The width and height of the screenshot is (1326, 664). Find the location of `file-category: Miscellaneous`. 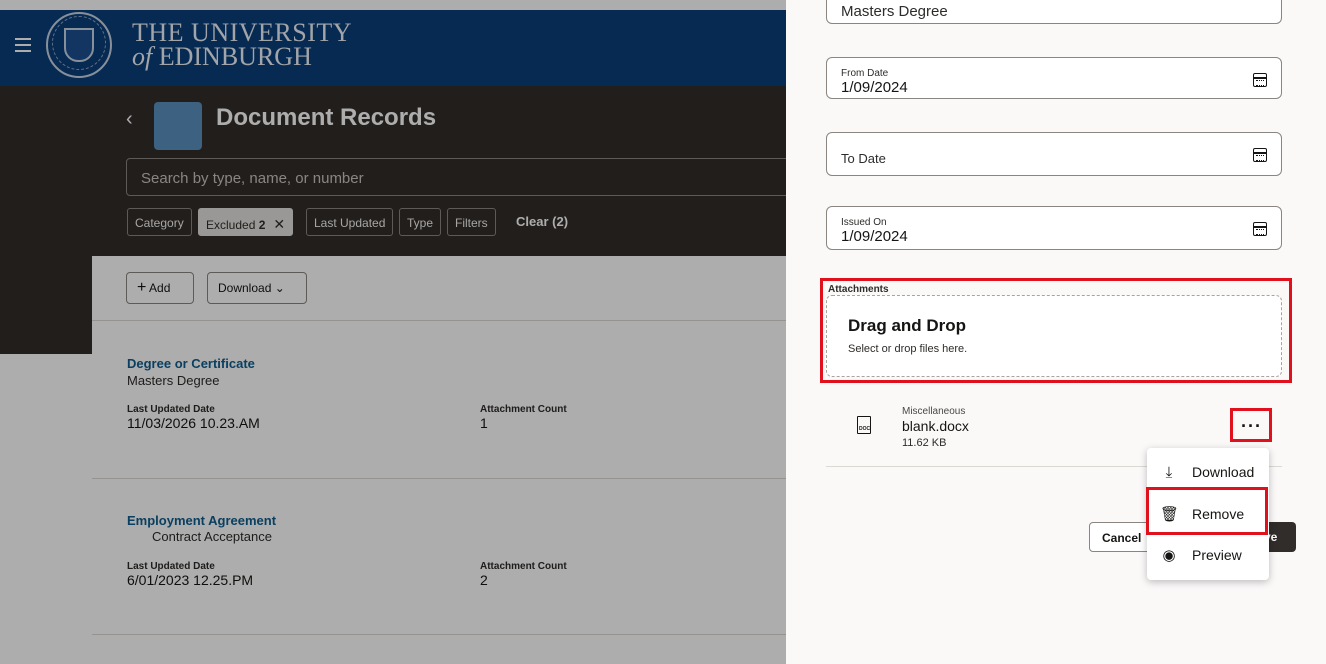

file-category: Miscellaneous is located at coordinates (934, 411).